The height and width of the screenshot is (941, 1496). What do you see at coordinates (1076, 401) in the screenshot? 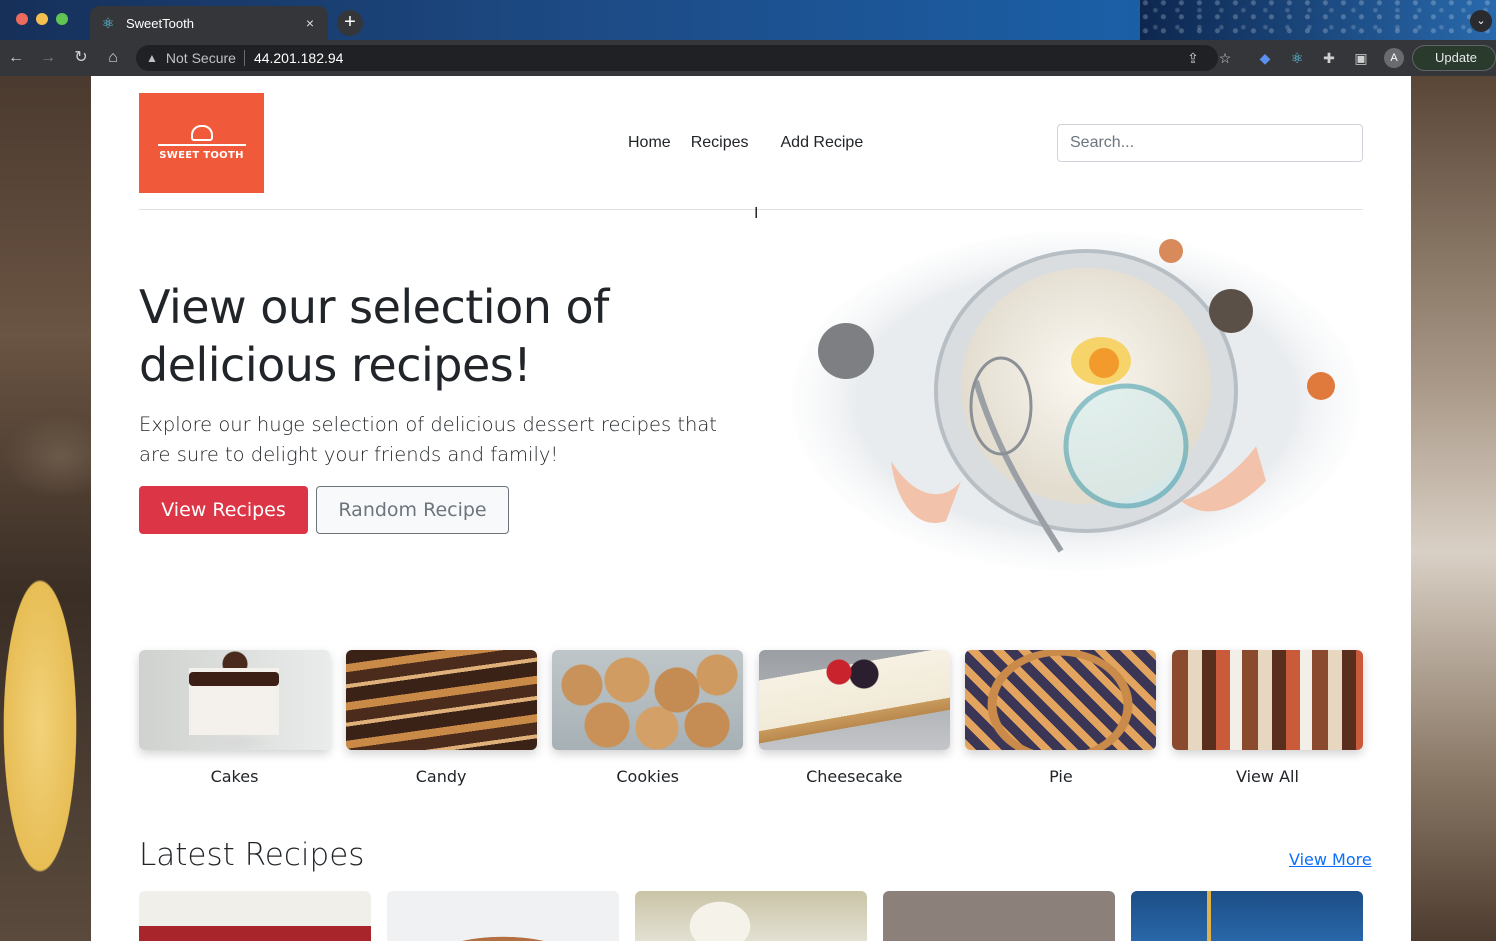
I see `hero-baking-image` at bounding box center [1076, 401].